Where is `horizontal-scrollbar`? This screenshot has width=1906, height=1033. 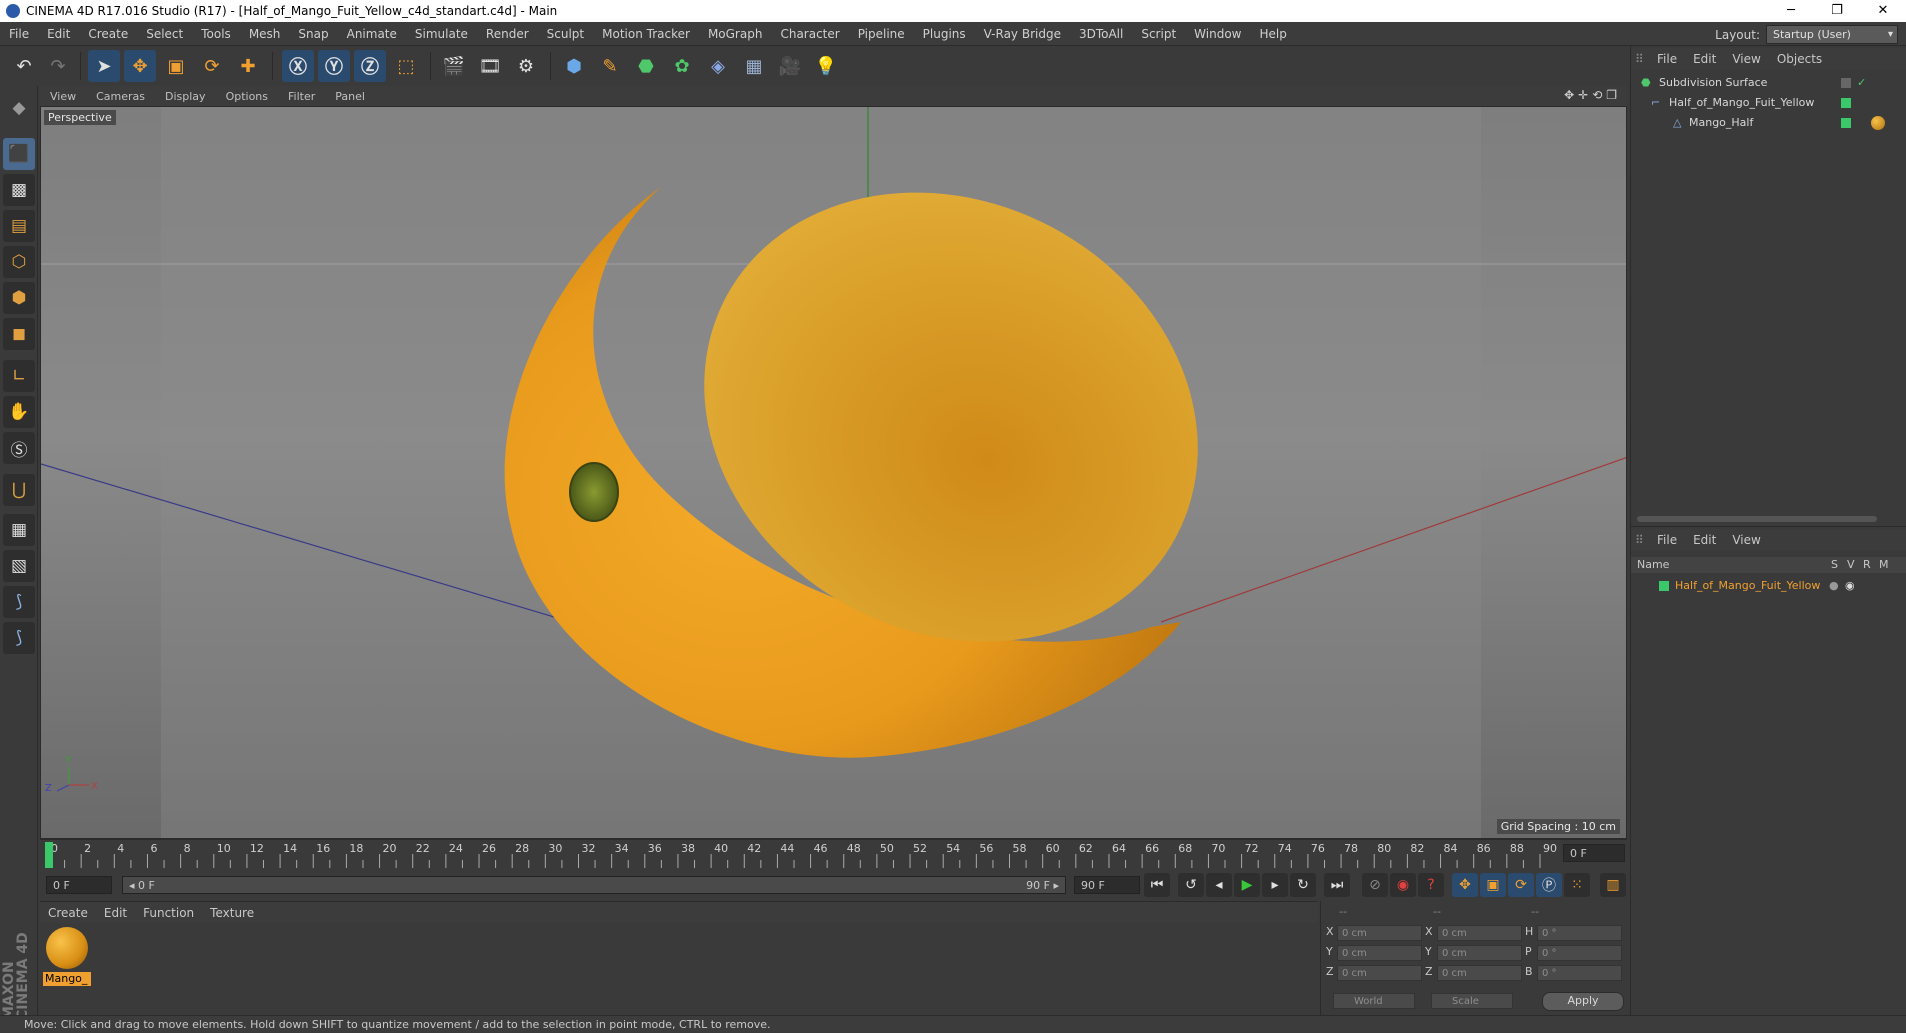
horizontal-scrollbar is located at coordinates (1757, 519).